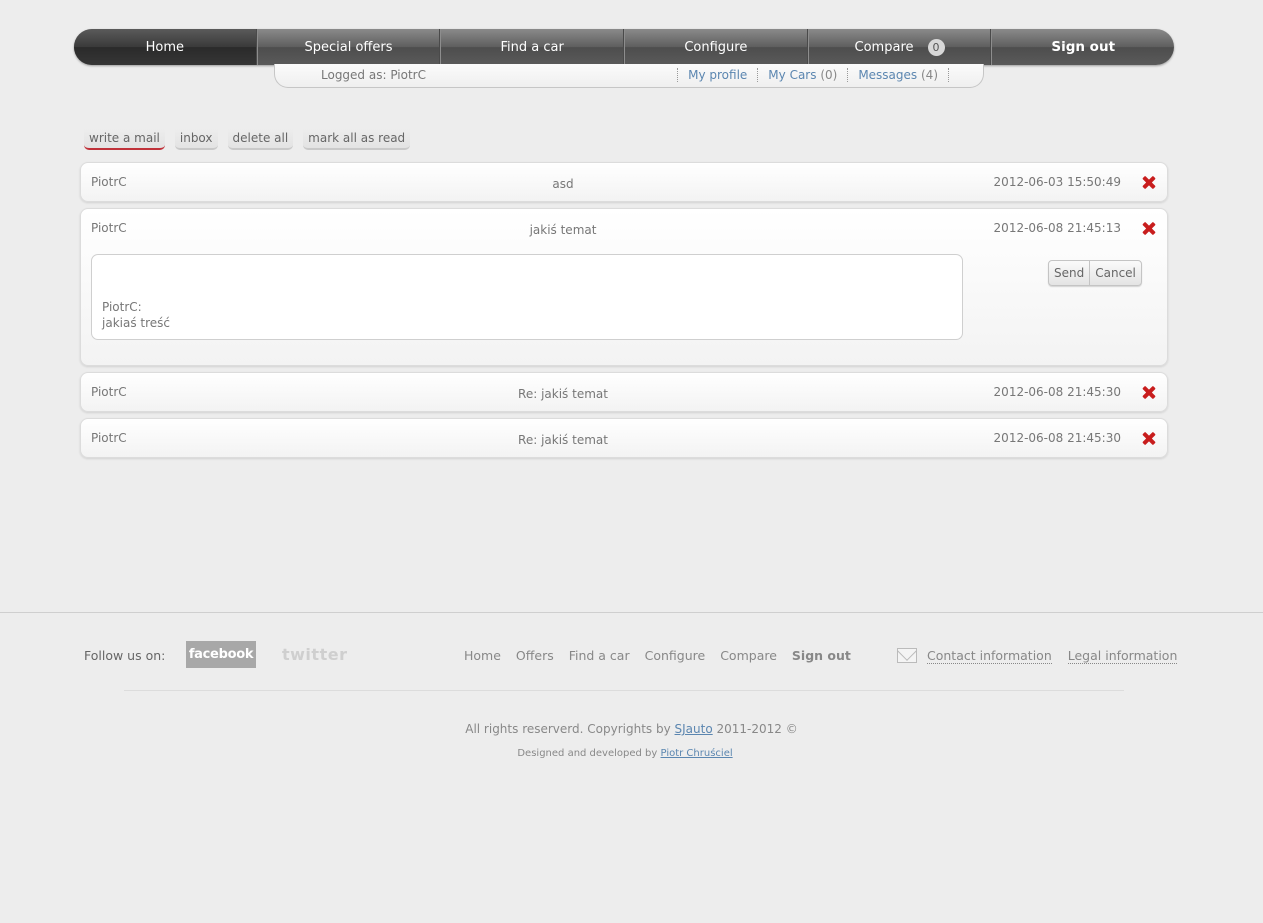 This screenshot has width=1263, height=923. I want to click on messages-label: Messages, so click(888, 75).